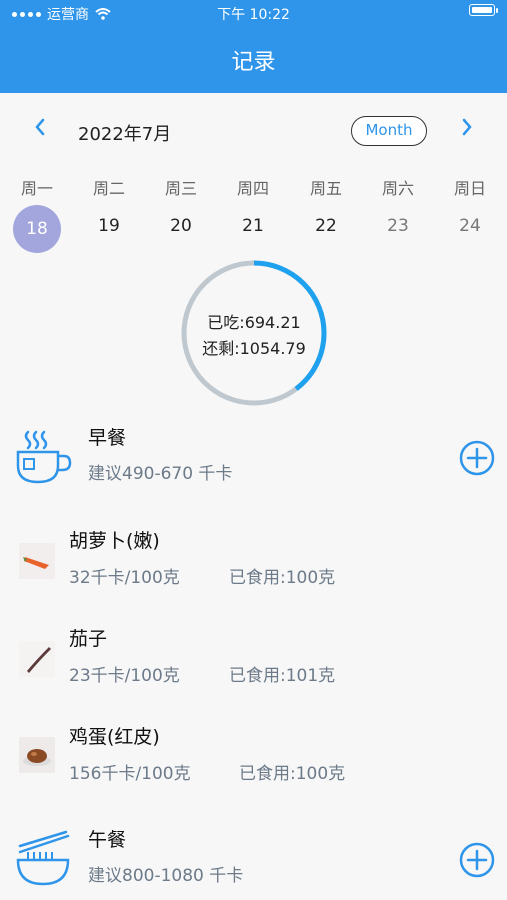 The height and width of the screenshot is (900, 507). What do you see at coordinates (253, 752) in the screenshot?
I see `food-item: 鸡蛋(红皮) 156千卡/100克 已食用:100克` at bounding box center [253, 752].